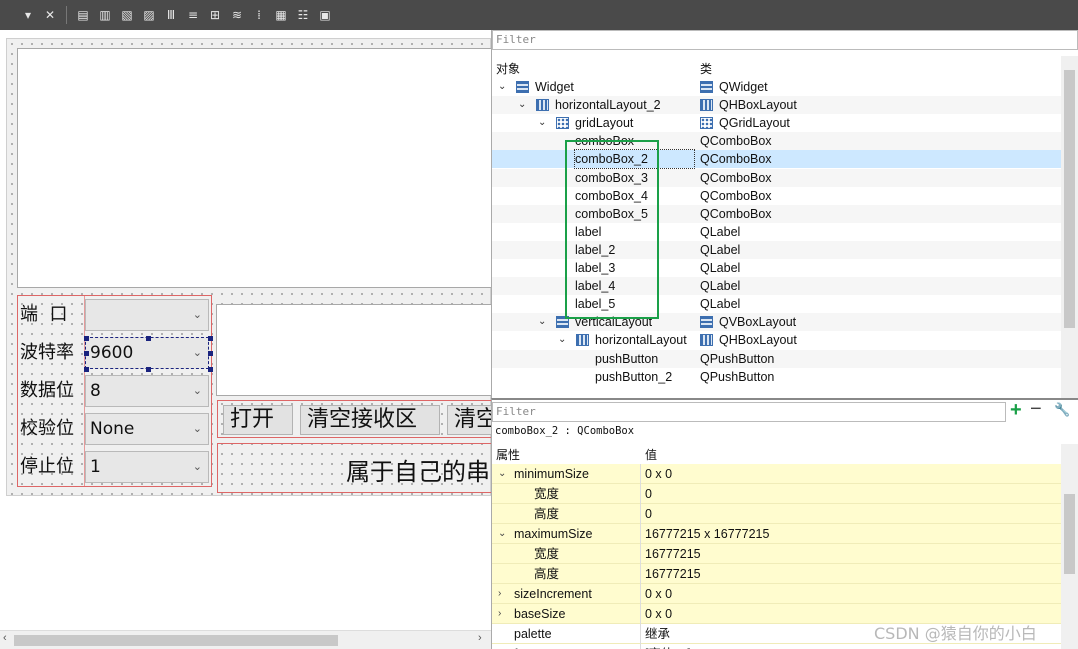 This screenshot has width=1078, height=649. Describe the element at coordinates (171, 15) in the screenshot. I see `horizontal-layout-icon: Ⅲ` at that location.